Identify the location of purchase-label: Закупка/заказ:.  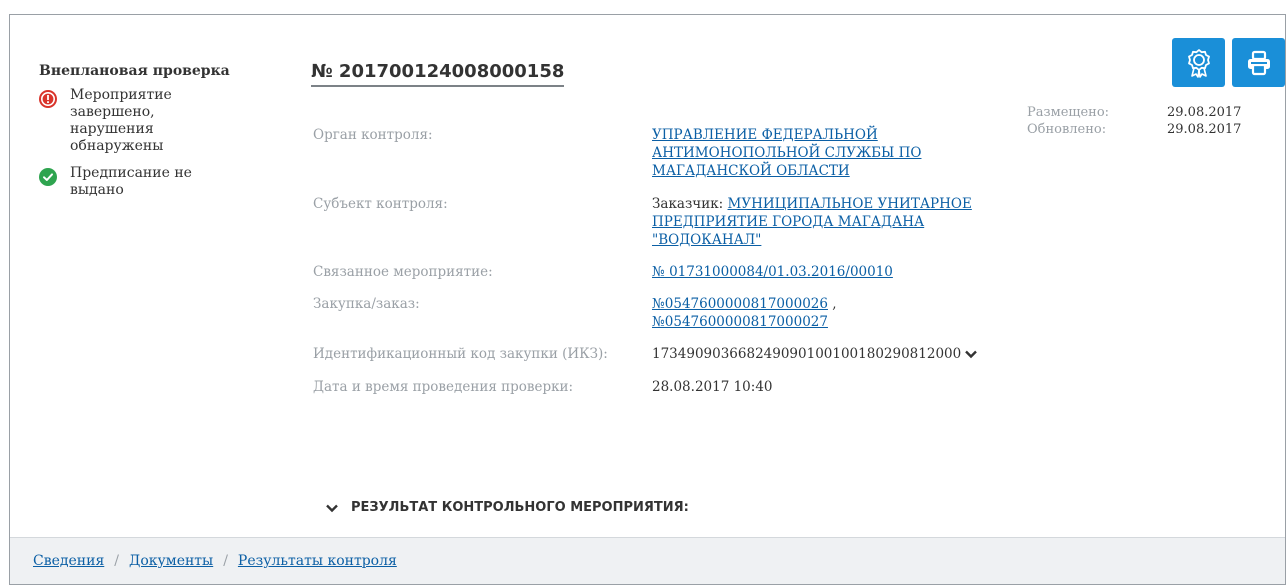
(366, 304).